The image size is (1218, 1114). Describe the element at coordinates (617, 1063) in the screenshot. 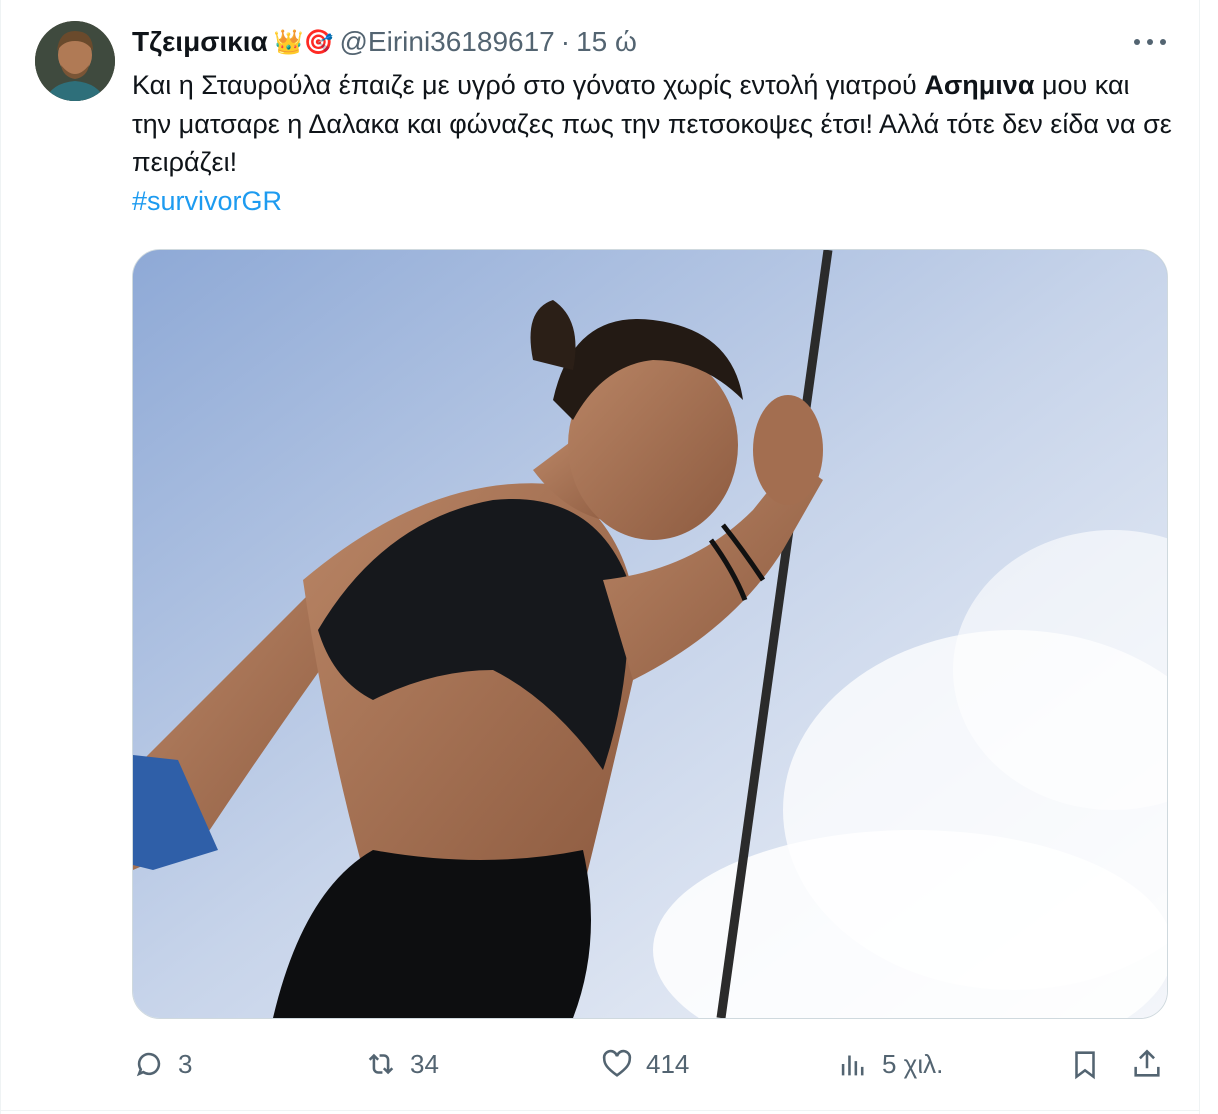

I see `heart-icon` at that location.